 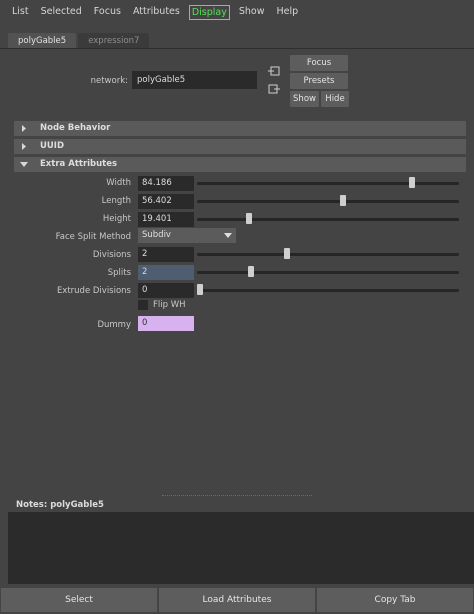 What do you see at coordinates (166, 219) in the screenshot?
I see `height-field: 19.401` at bounding box center [166, 219].